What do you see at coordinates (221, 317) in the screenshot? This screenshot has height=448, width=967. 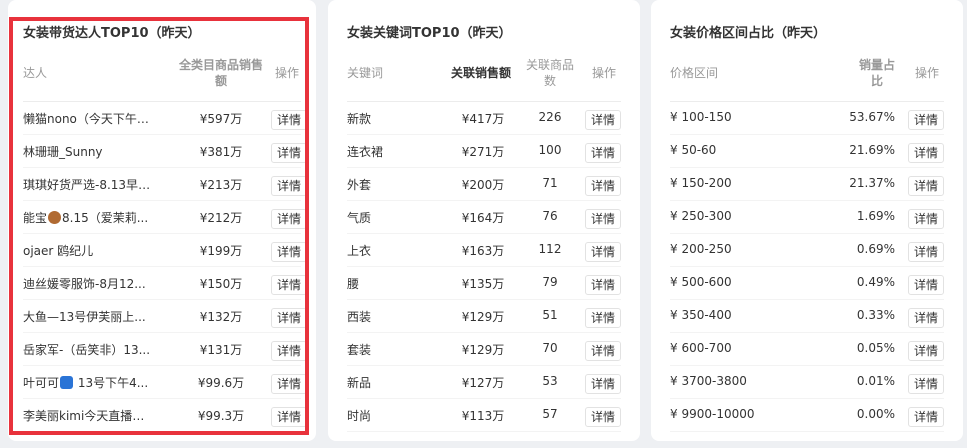 I see `sales-value: ¥132万` at bounding box center [221, 317].